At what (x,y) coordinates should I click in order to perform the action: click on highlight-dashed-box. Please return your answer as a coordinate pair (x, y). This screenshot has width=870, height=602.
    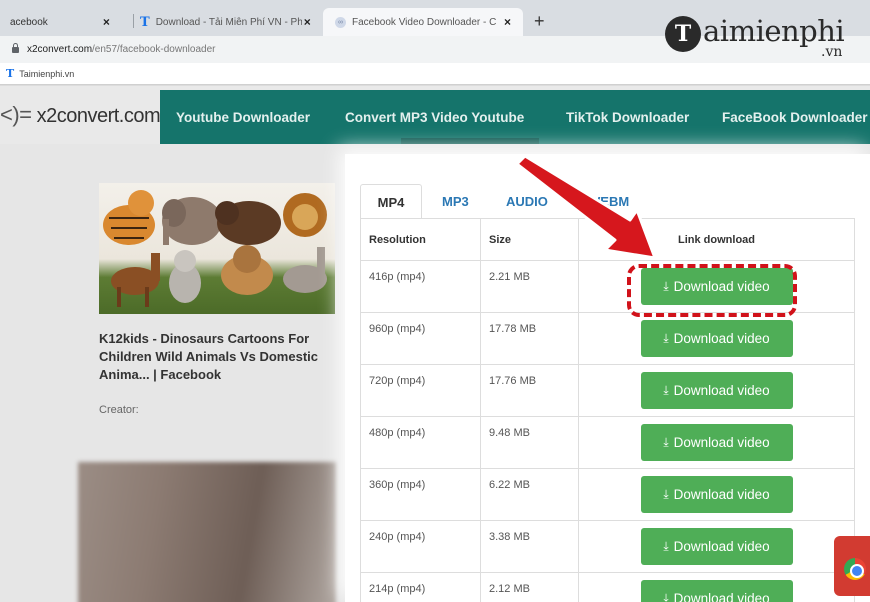
    Looking at the image, I should click on (712, 290).